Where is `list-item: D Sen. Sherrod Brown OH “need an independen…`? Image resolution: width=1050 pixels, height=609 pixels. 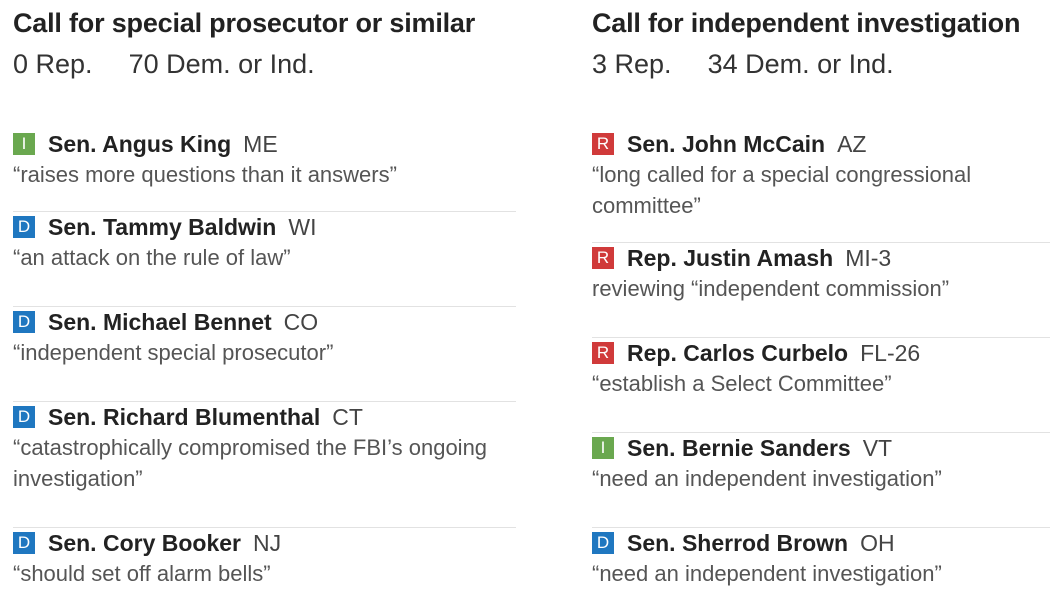
list-item: D Sen. Sherrod Brown OH “need an independen… is located at coordinates (821, 568).